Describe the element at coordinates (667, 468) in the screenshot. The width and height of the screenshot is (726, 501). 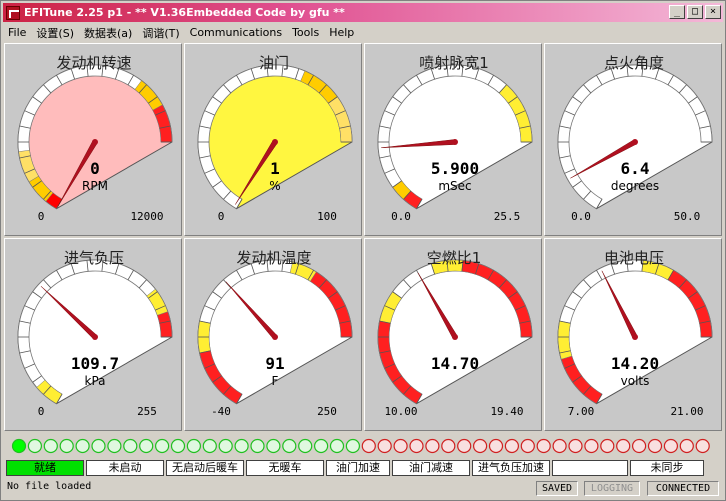
I see `status-sync: 未同步` at that location.